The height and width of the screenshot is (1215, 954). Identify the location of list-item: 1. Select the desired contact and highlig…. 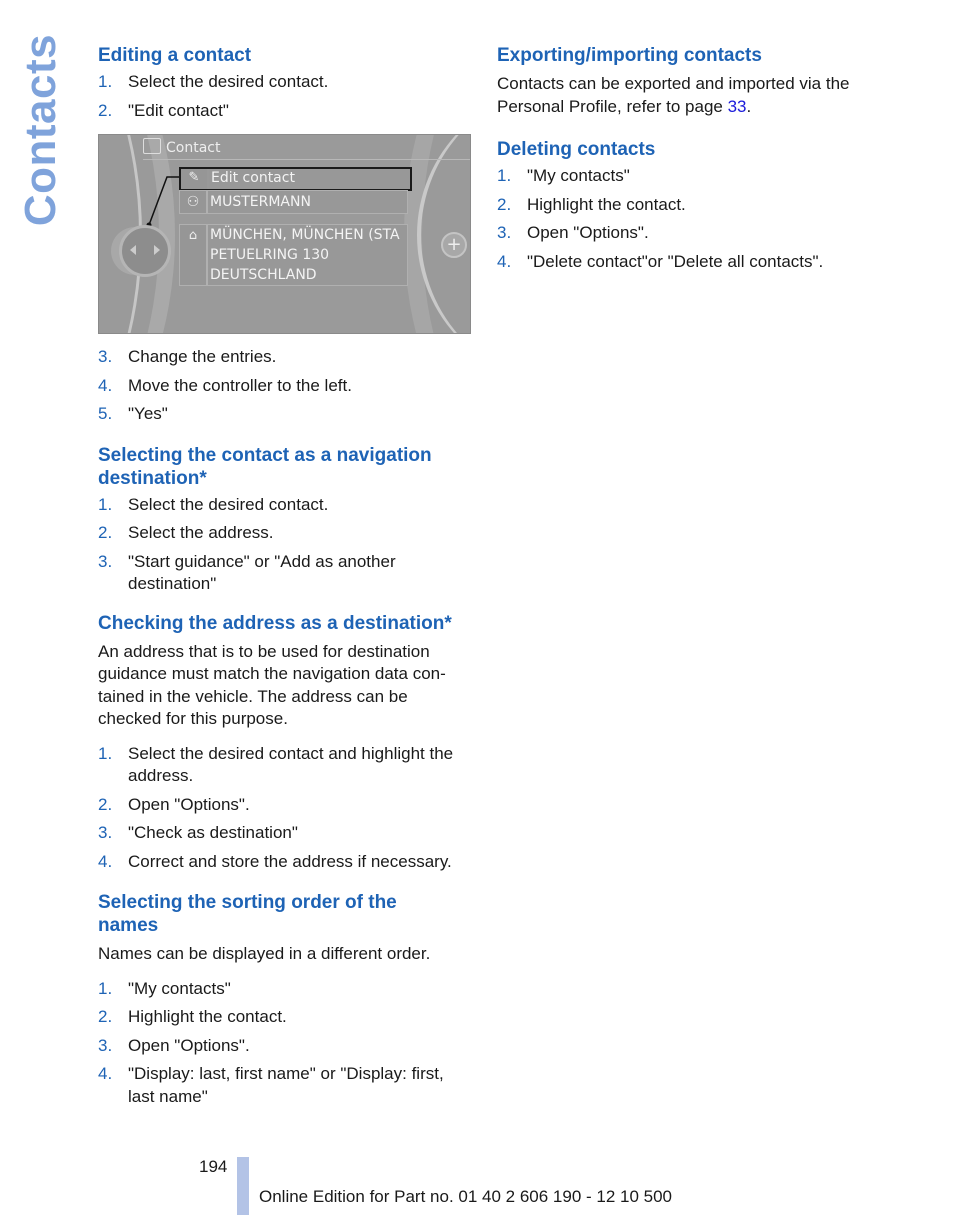
(284, 765).